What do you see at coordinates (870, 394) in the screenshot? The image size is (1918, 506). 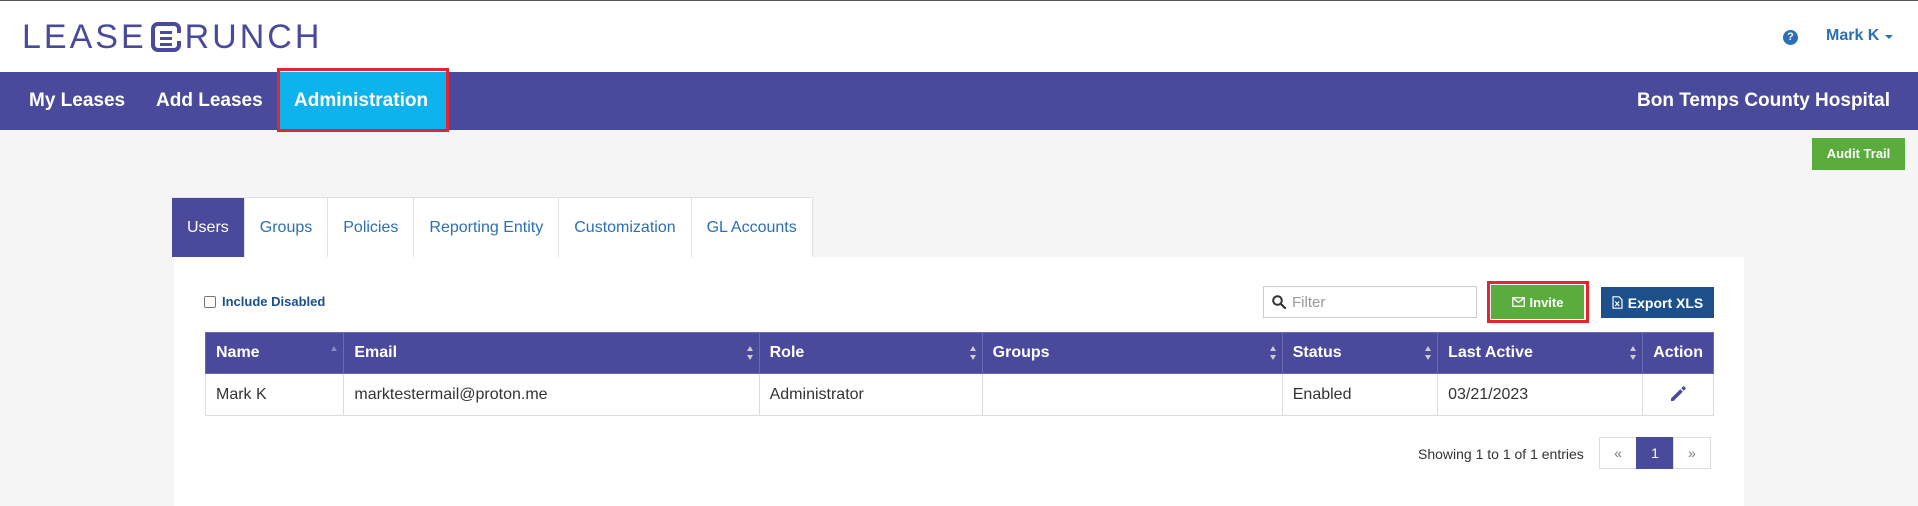 I see `cell-role: Administrator` at bounding box center [870, 394].